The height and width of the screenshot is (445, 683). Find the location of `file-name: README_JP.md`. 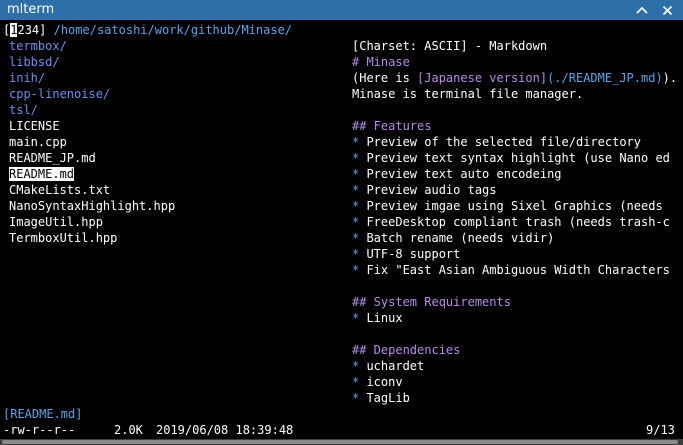

file-name: README_JP.md is located at coordinates (52, 158).